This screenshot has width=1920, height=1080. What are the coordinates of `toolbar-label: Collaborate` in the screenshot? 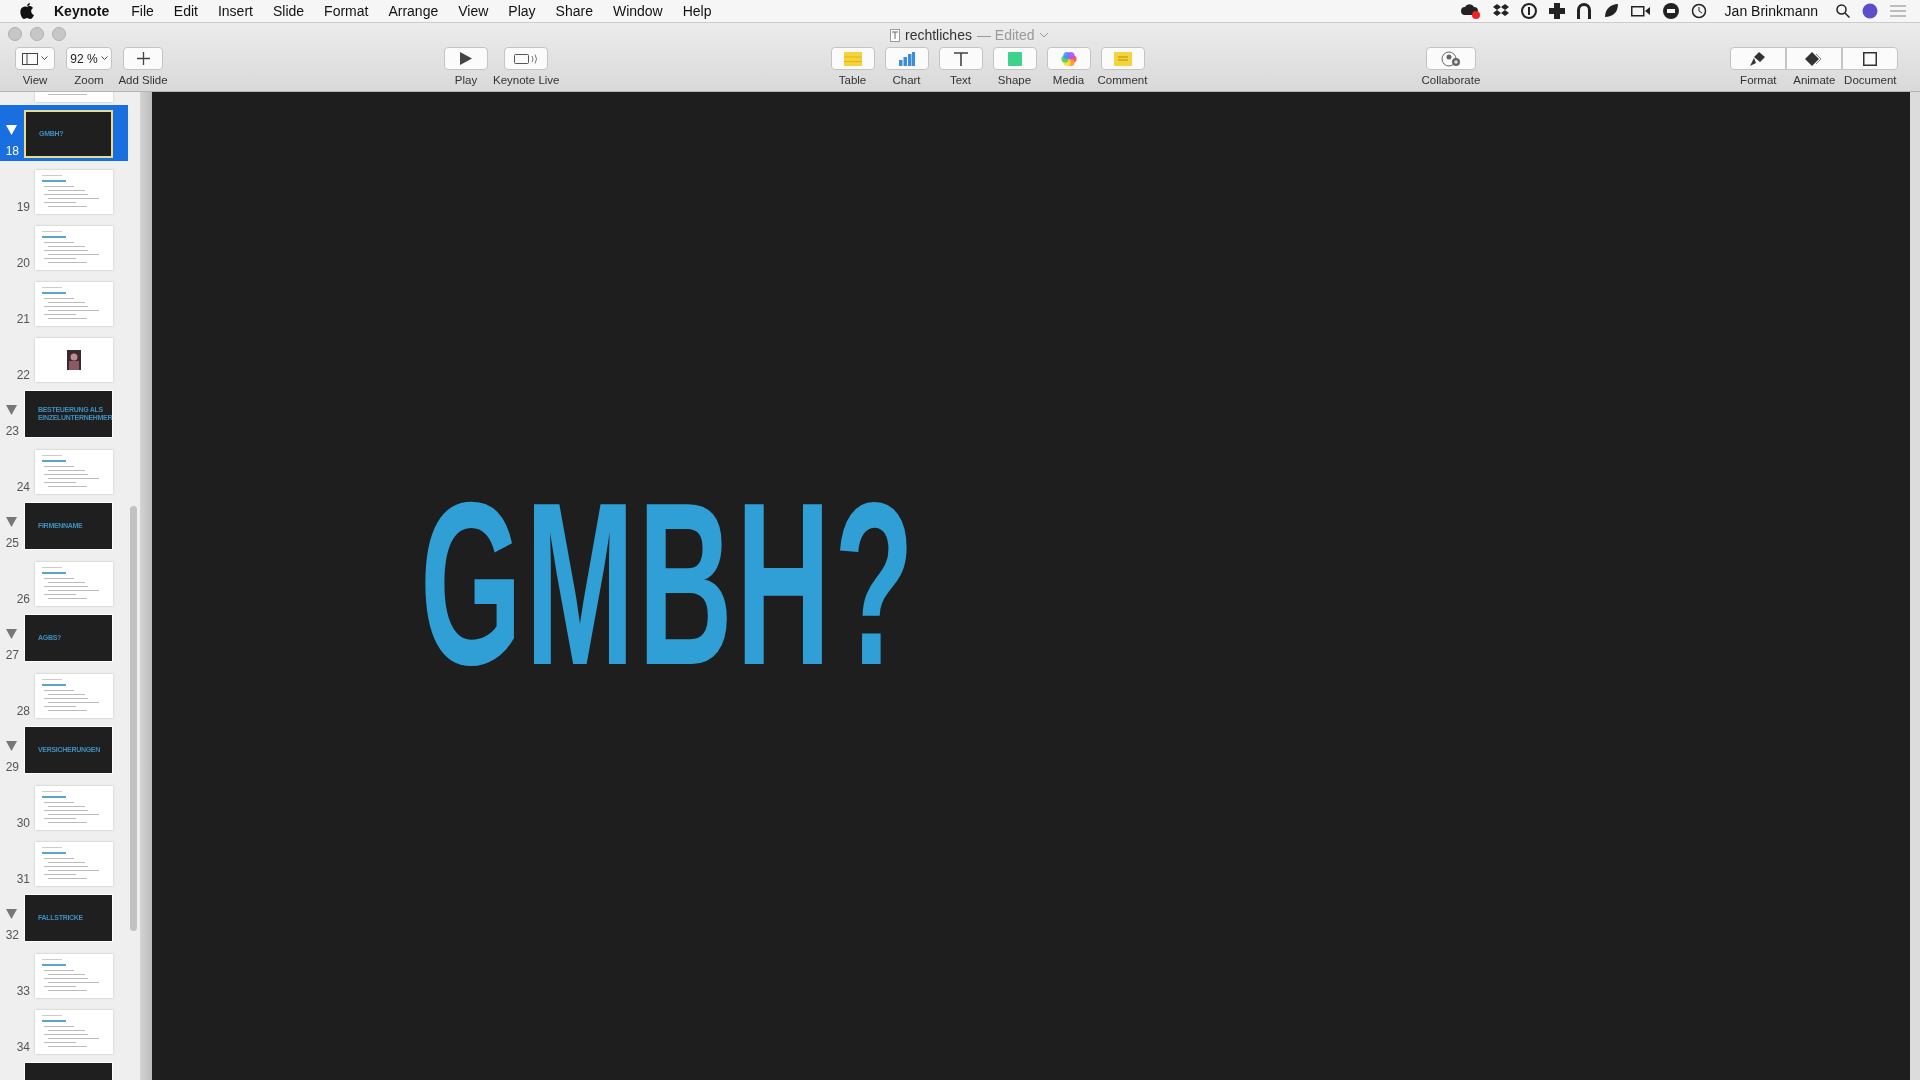 It's located at (1451, 80).